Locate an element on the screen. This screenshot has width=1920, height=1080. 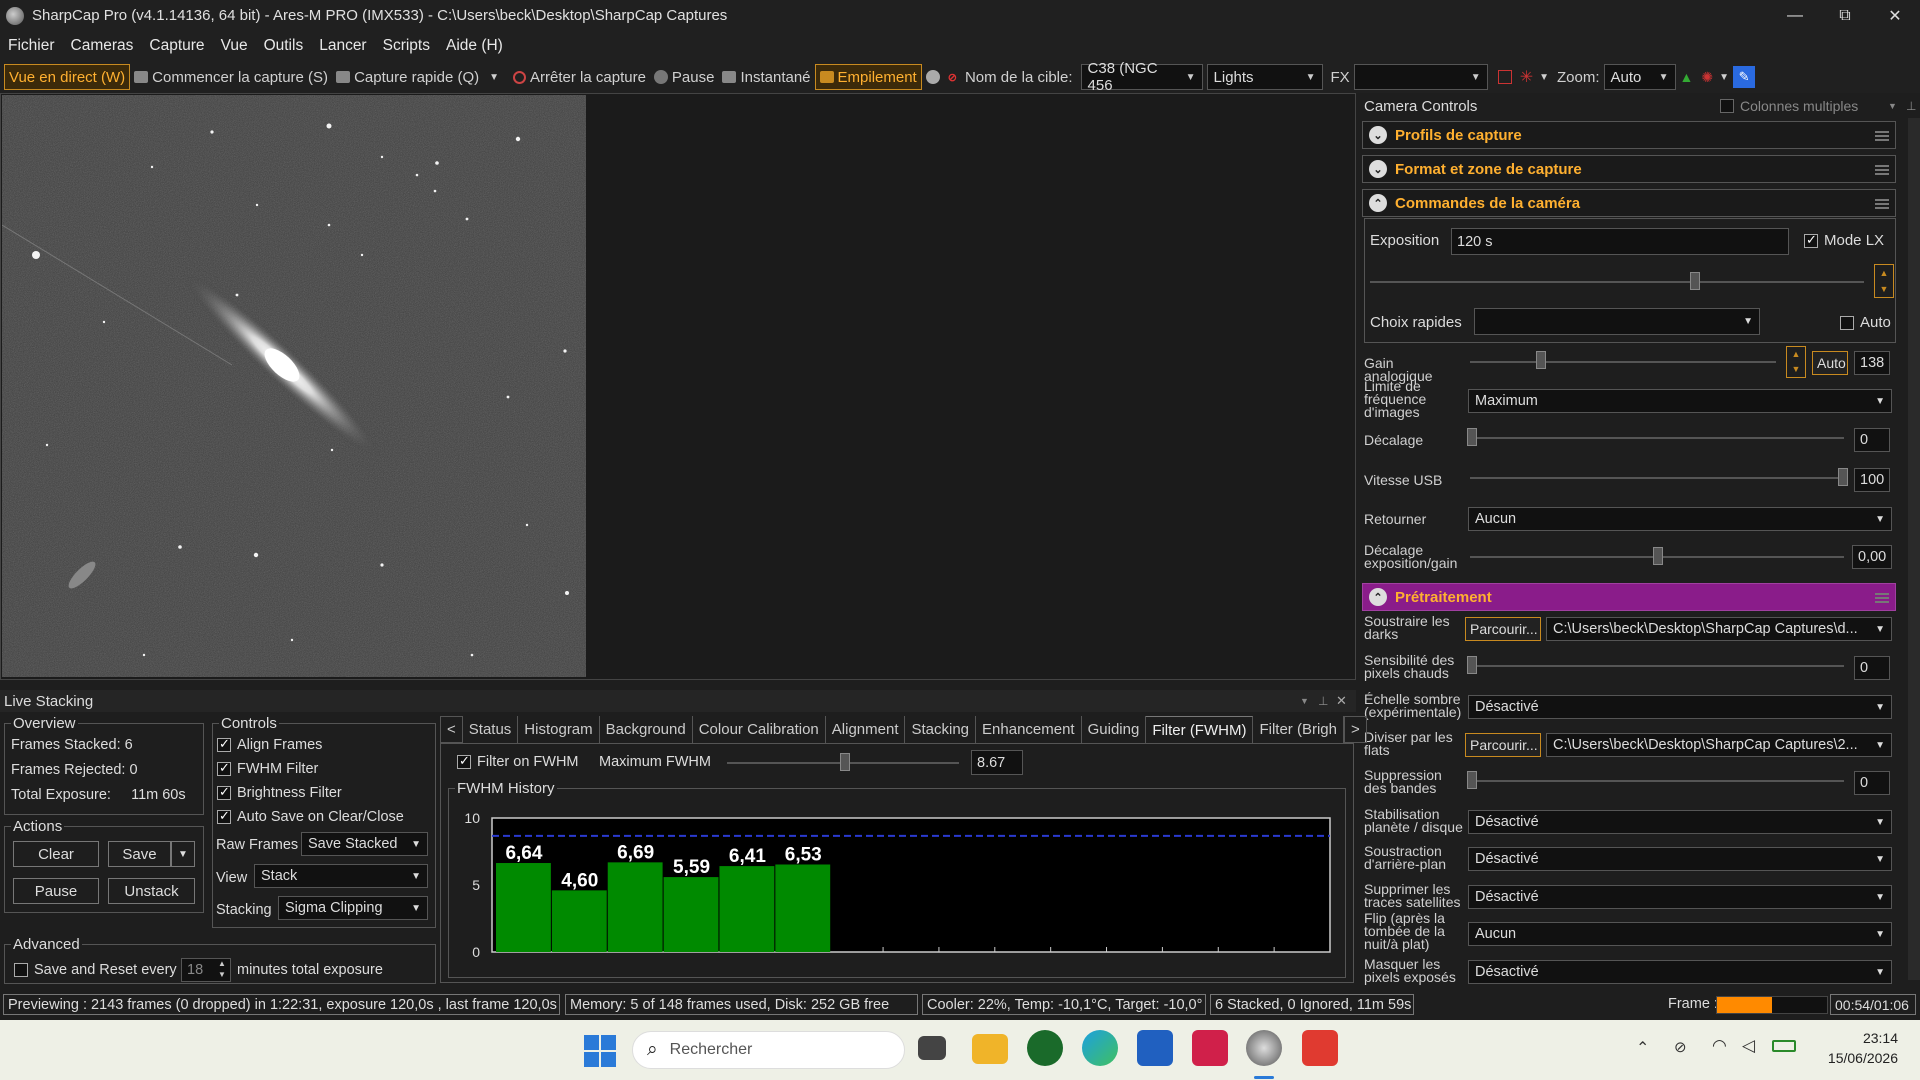
exp-gain-offset-value: 0,00 is located at coordinates (1872, 557).